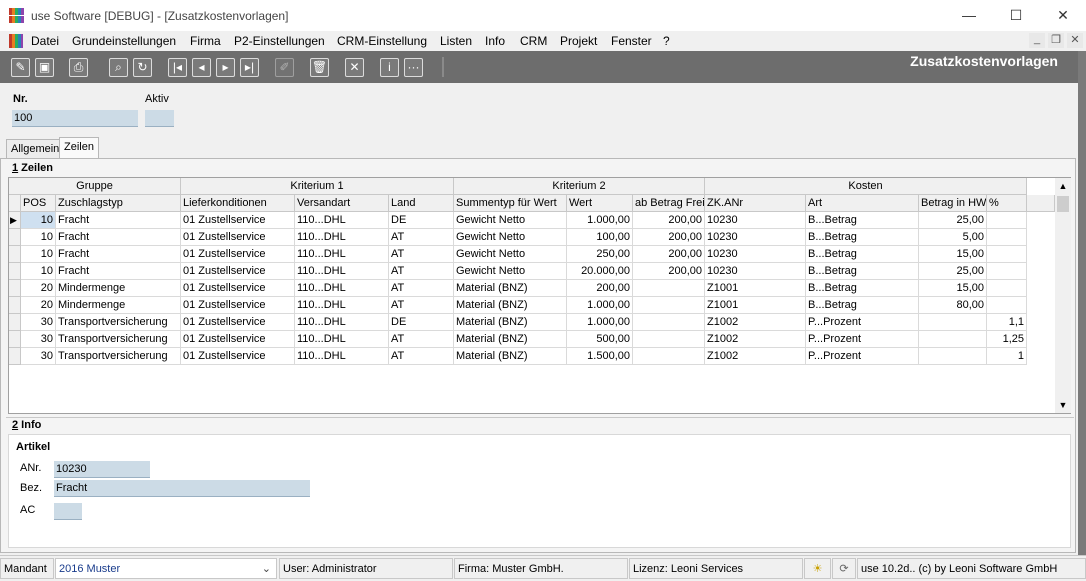  Describe the element at coordinates (1063, 405) in the screenshot. I see `scroll-down-icon: ▼` at that location.